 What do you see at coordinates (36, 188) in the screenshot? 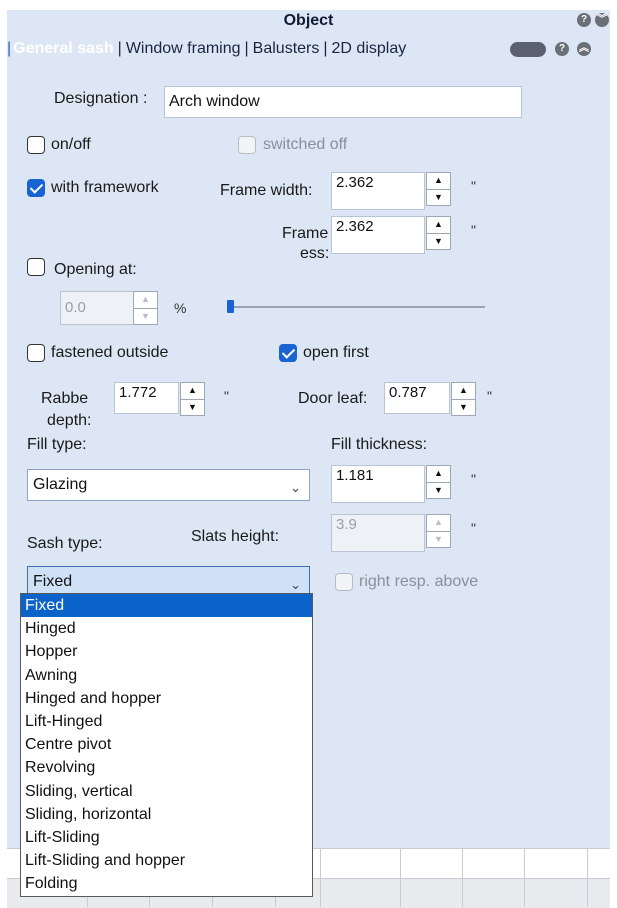
I see `with-framework-checkbox` at bounding box center [36, 188].